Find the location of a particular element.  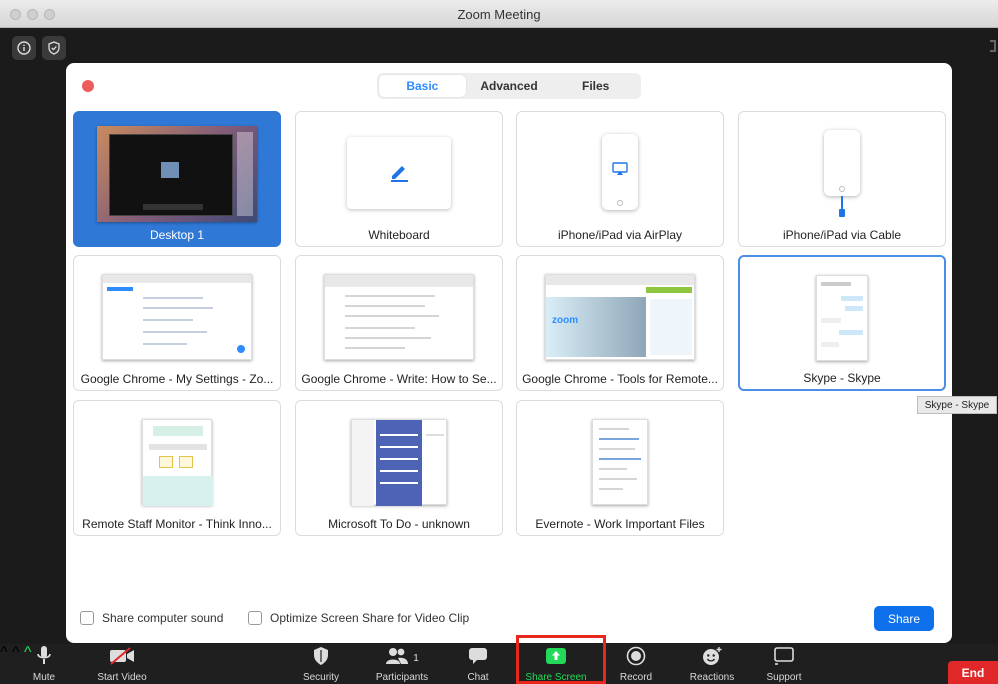

whiteboard-preview is located at coordinates (399, 173).